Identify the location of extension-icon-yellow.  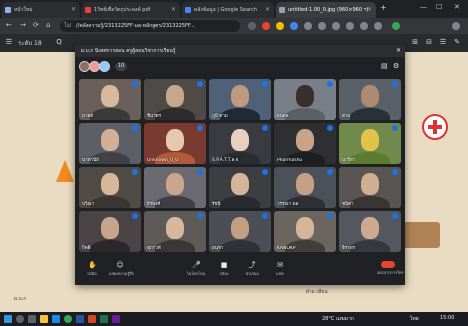
(280, 26).